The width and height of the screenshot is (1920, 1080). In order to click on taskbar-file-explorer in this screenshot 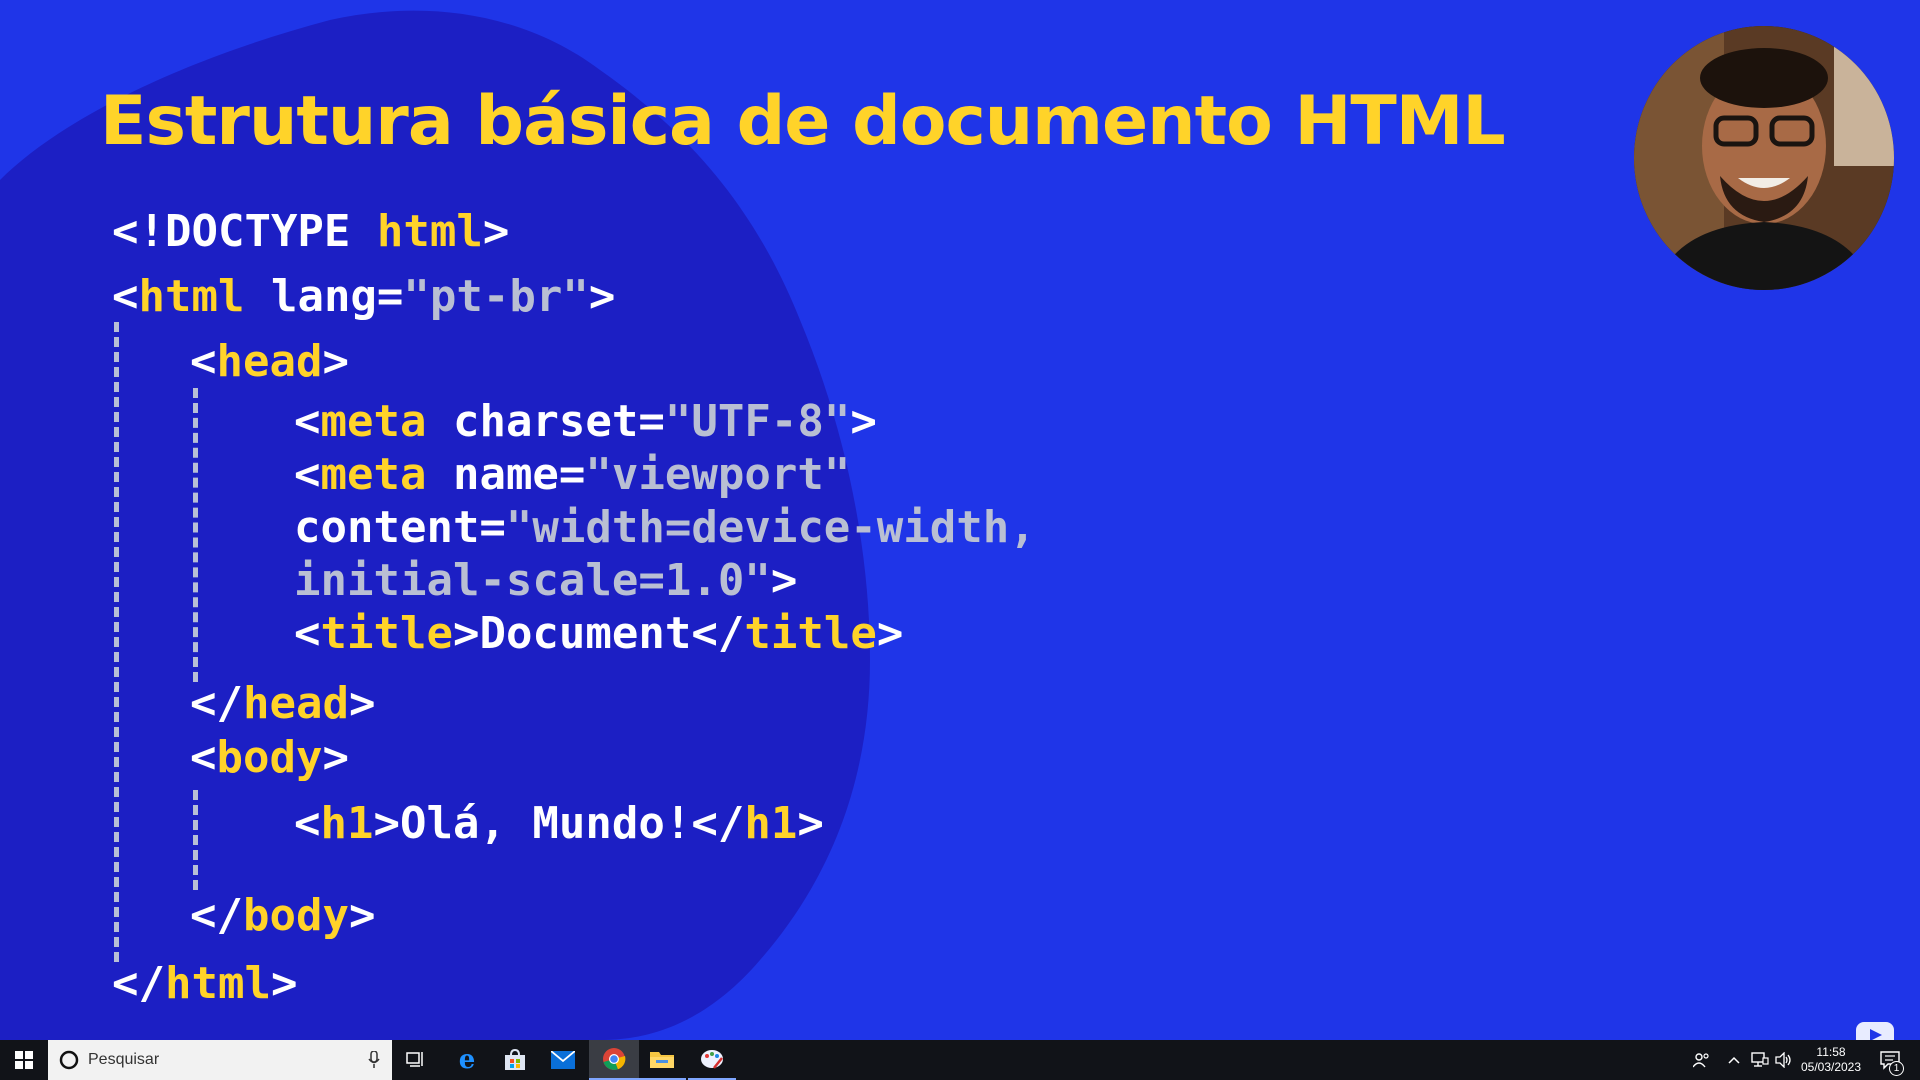, I will do `click(662, 1060)`.